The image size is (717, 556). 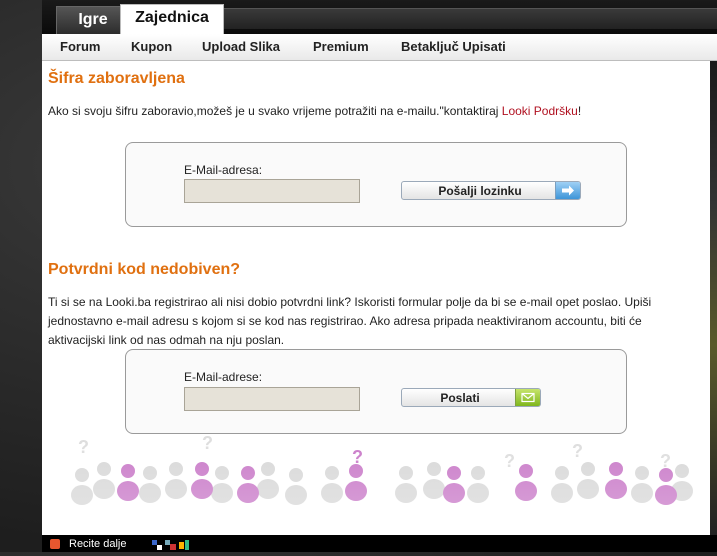 I want to click on forgot-password-title: Šifra zaboravljena, so click(x=116, y=78).